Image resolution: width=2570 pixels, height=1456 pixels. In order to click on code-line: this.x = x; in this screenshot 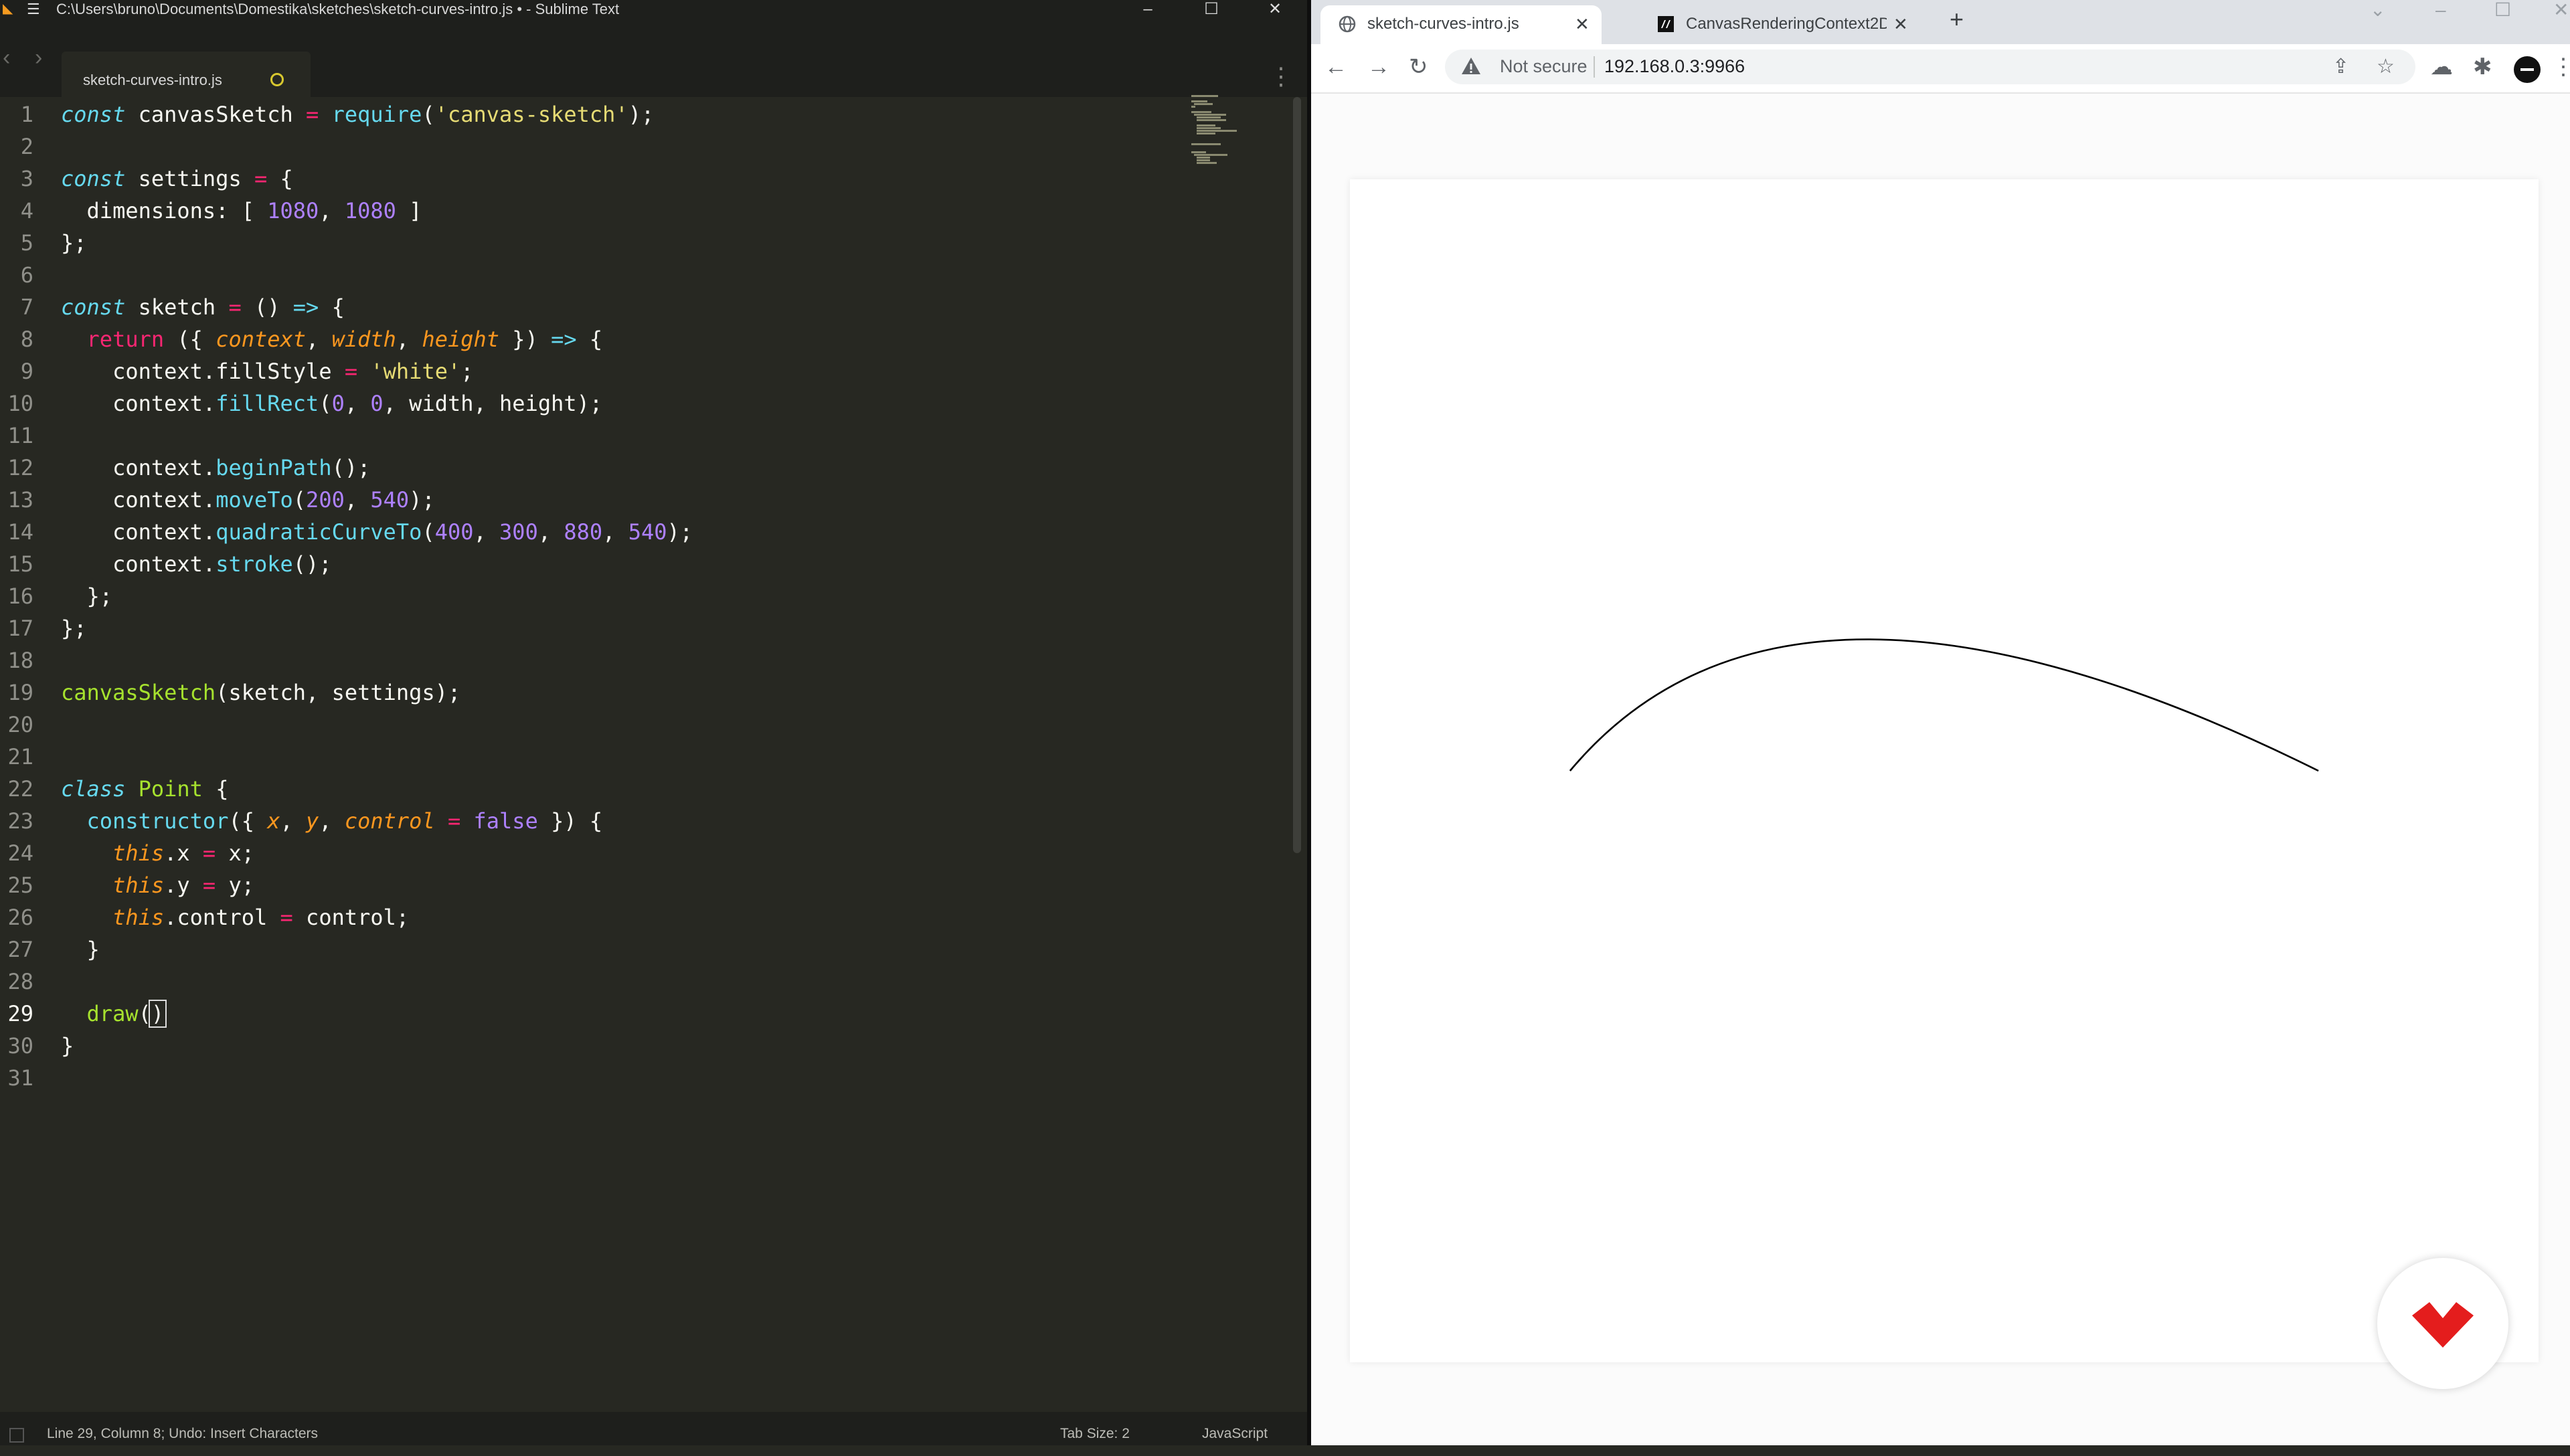, I will do `click(158, 853)`.